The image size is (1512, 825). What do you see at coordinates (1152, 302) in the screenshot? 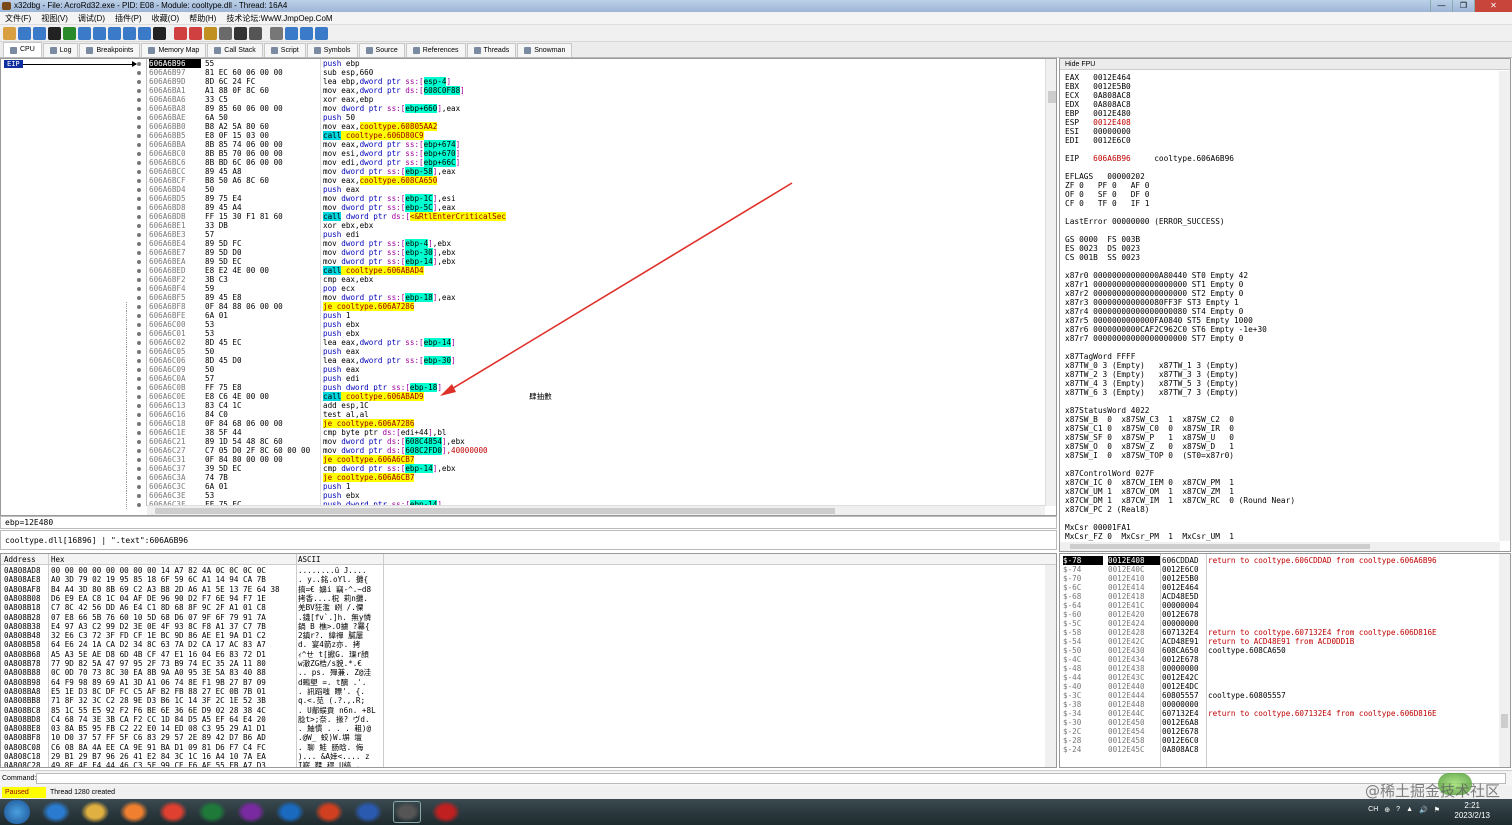
I see `register-line: x87r3 000000000000080FF3F ST3 Empty 1` at bounding box center [1152, 302].